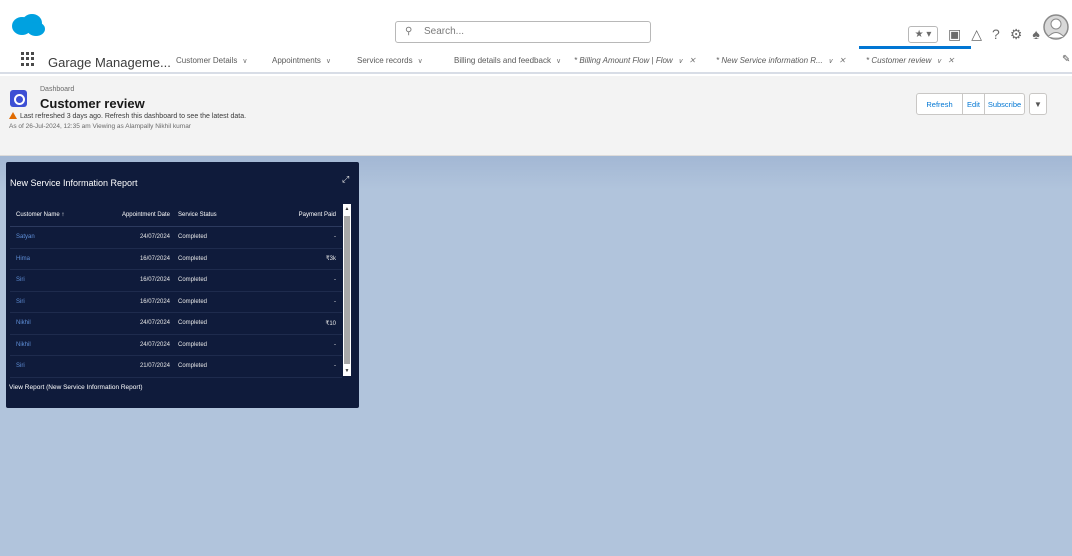 This screenshot has height=556, width=1072. I want to click on refresh-button: Refresh, so click(939, 104).